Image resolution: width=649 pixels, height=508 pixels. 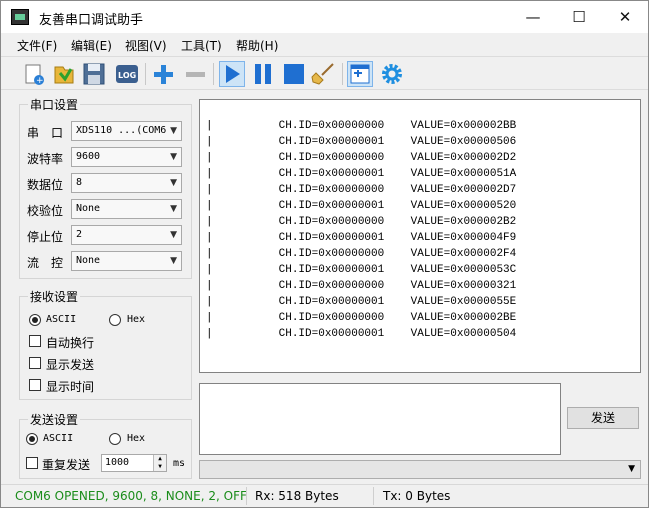 What do you see at coordinates (35, 320) in the screenshot?
I see `receive-ascii-radio` at bounding box center [35, 320].